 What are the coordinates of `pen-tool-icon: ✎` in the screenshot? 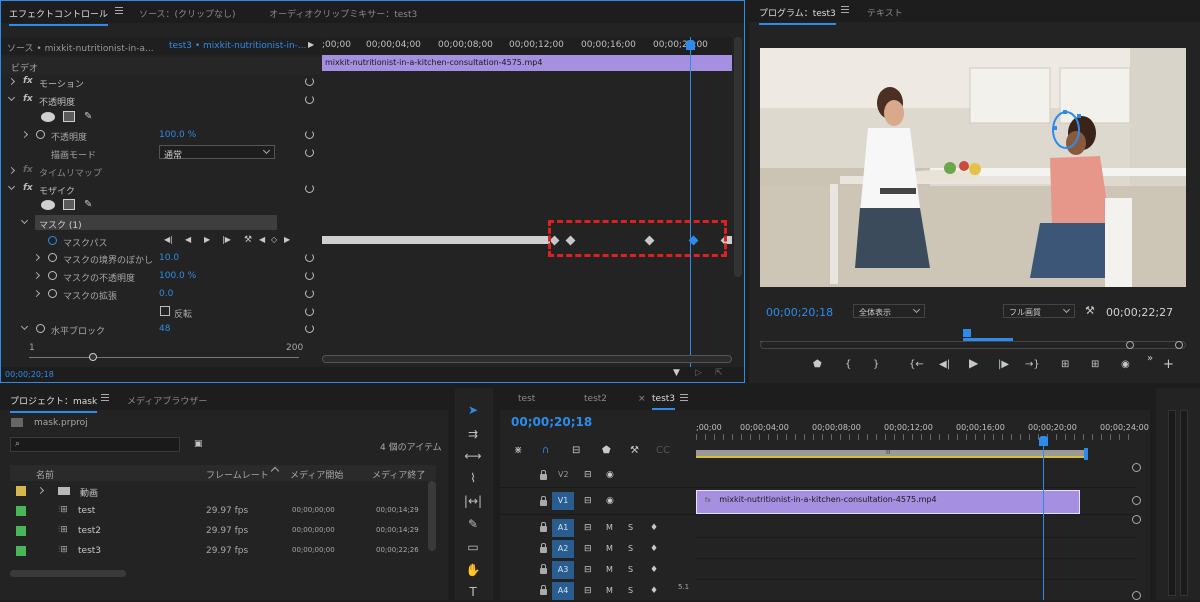 It's located at (473, 524).